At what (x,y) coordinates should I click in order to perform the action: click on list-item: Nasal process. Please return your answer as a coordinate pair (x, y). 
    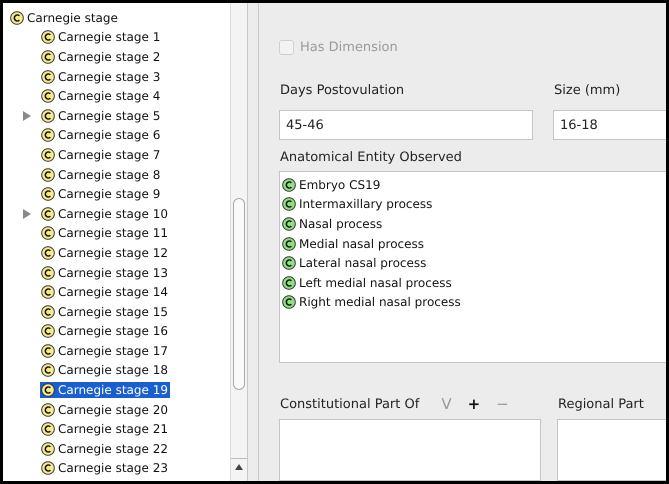
    Looking at the image, I should click on (474, 224).